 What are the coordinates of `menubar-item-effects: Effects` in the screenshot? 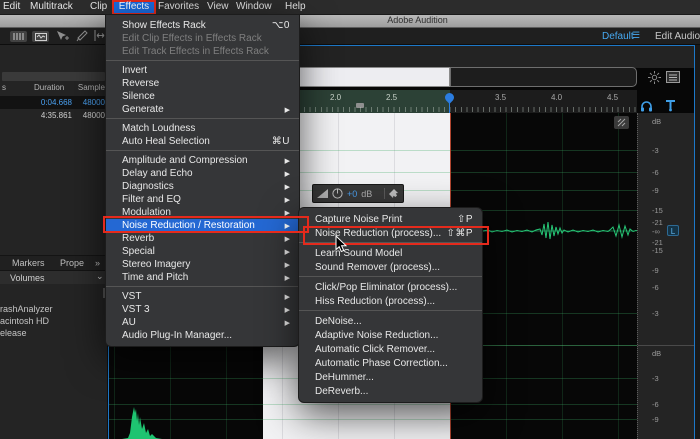 It's located at (134, 7).